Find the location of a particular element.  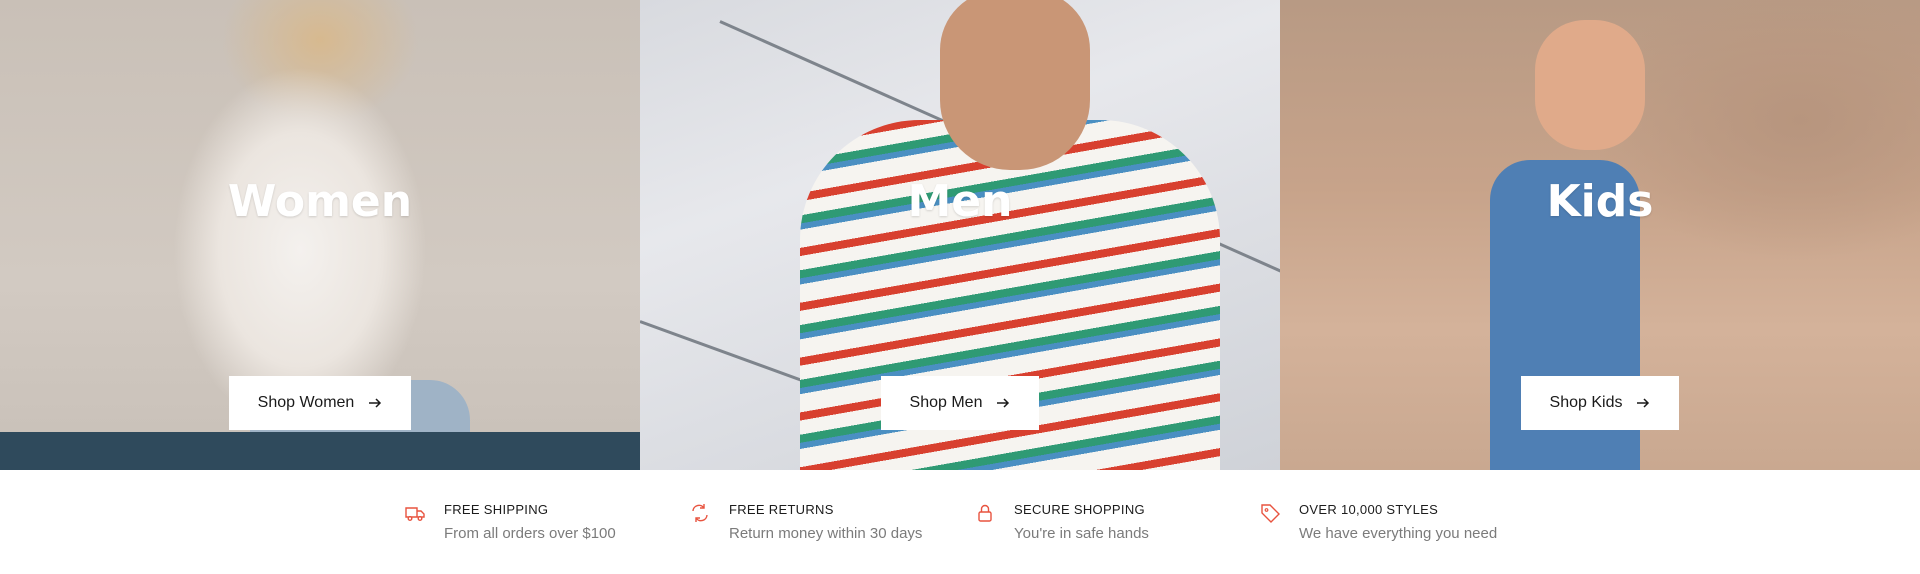

feature-title: FREE RETURNS is located at coordinates (781, 509).